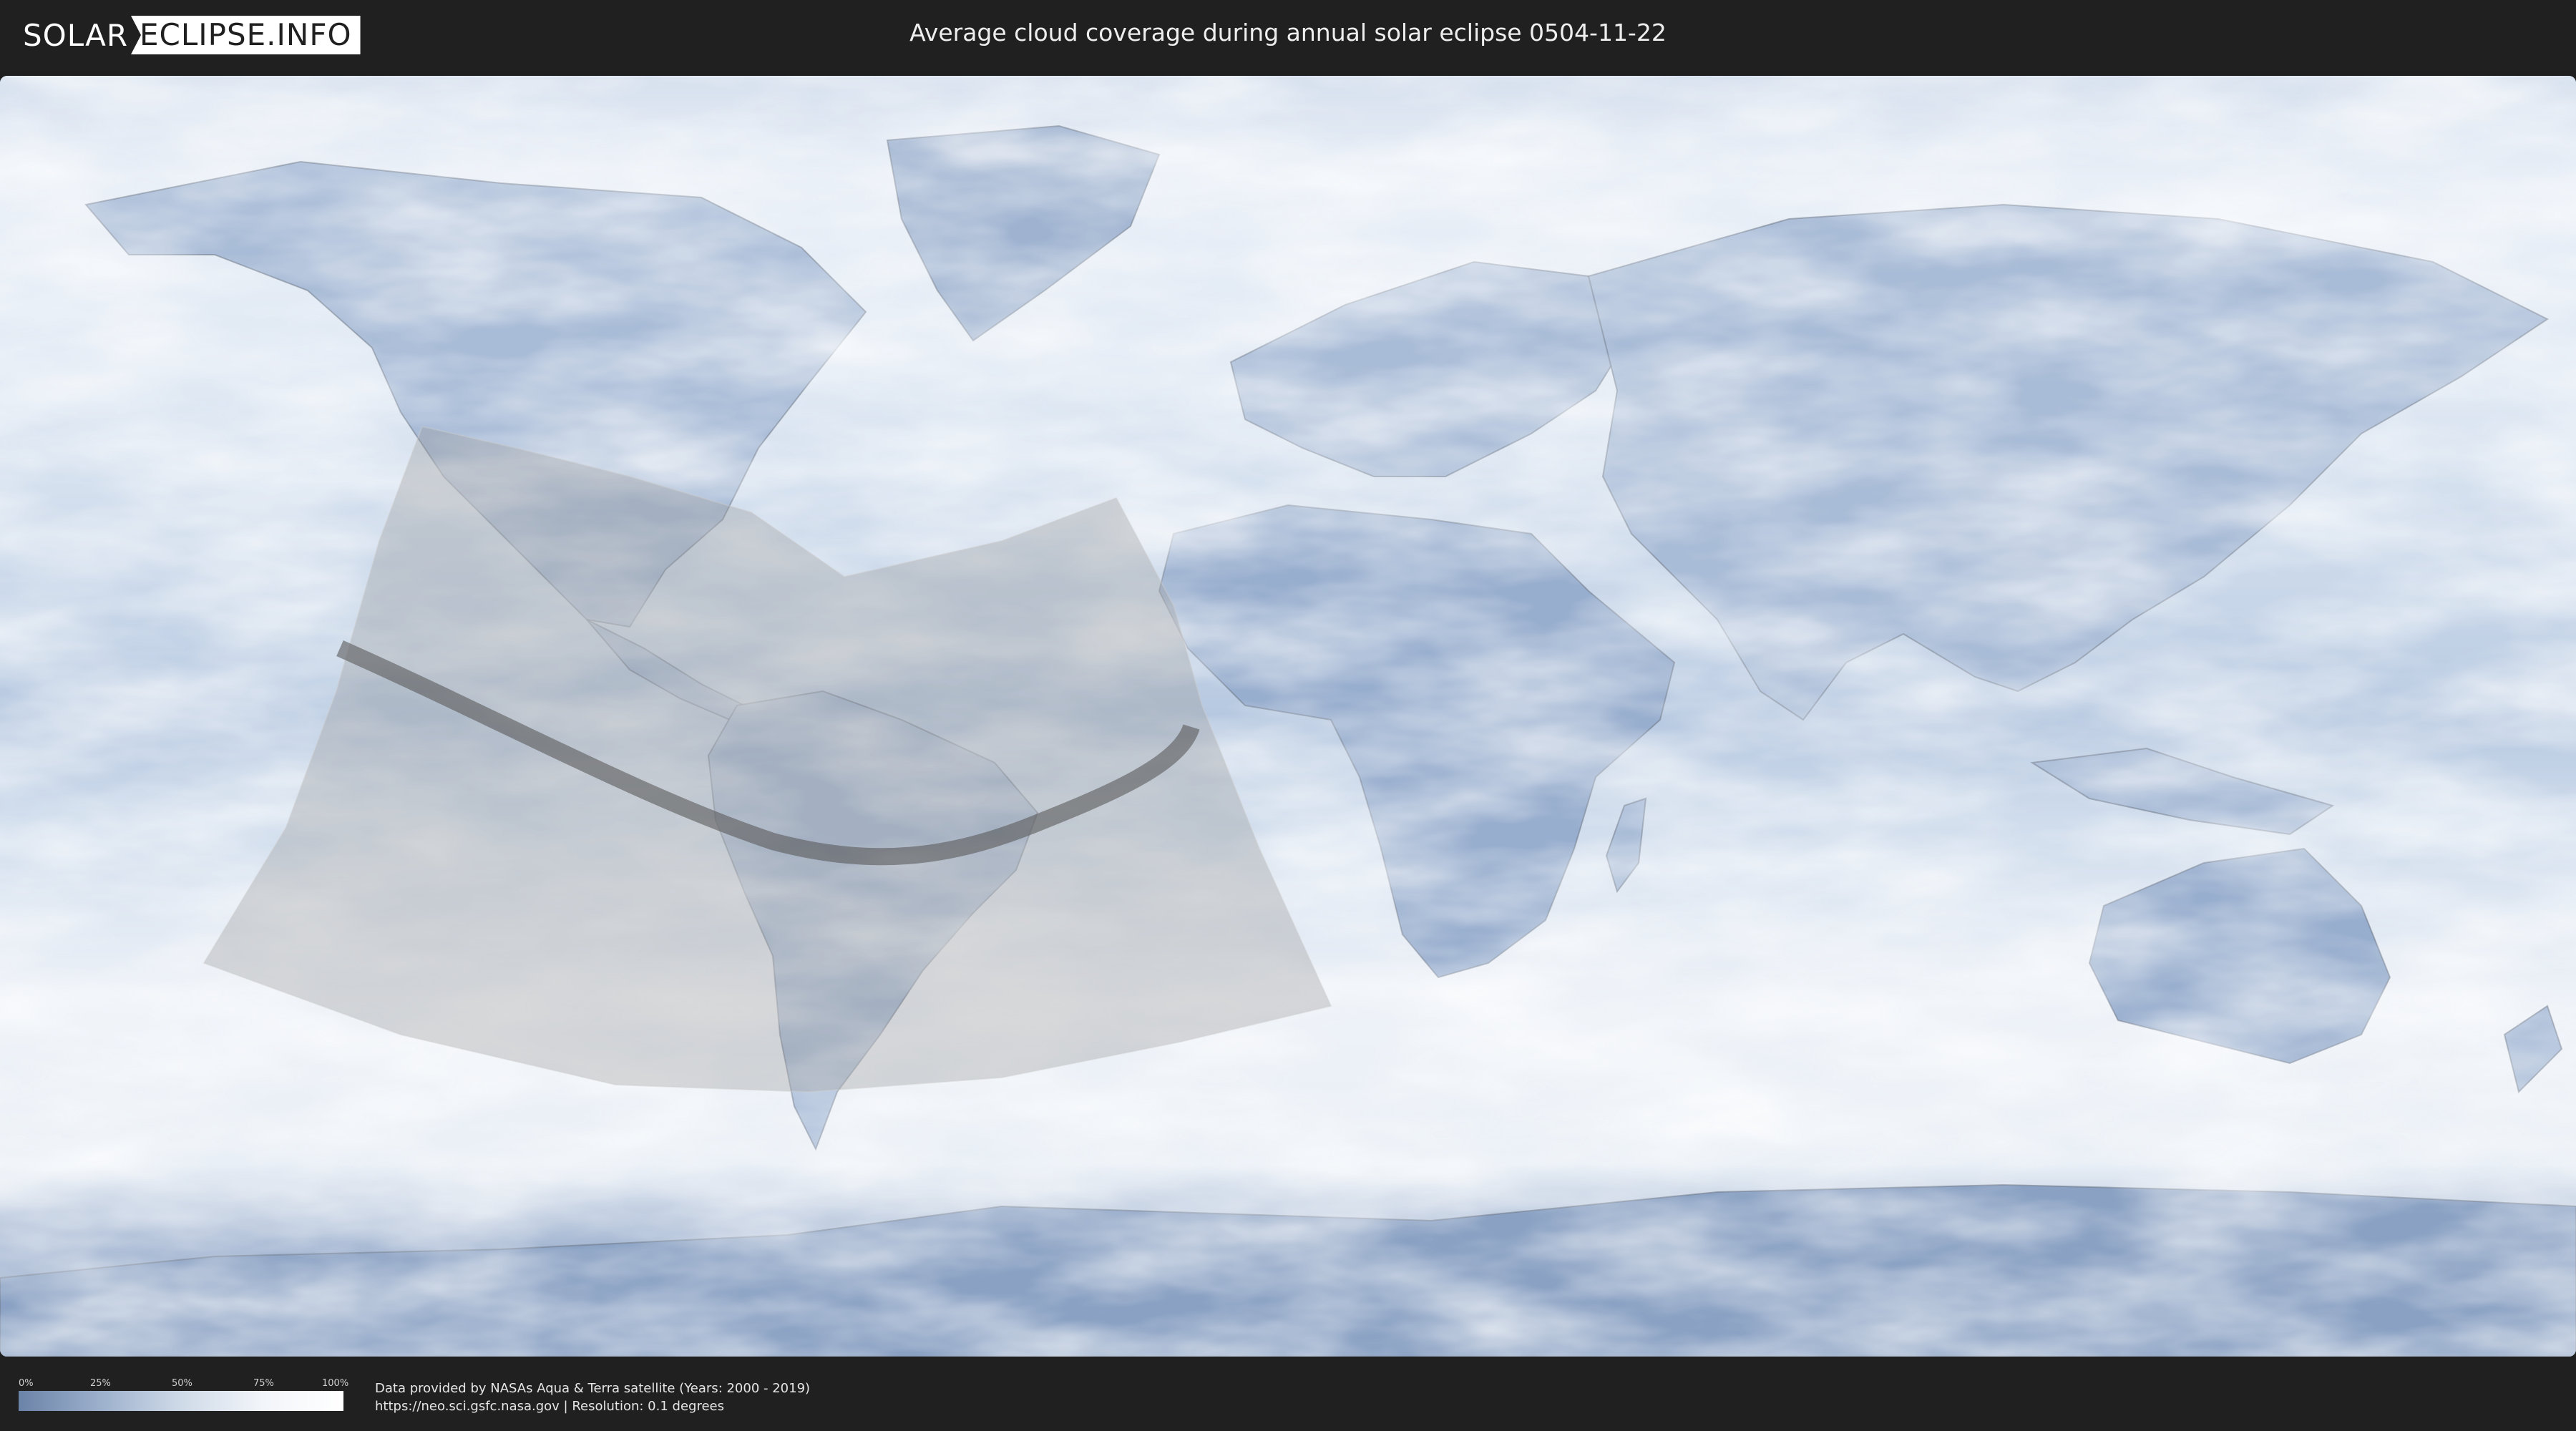 This screenshot has height=1431, width=2576. What do you see at coordinates (26, 1384) in the screenshot?
I see `legend-tick-0: 0%` at bounding box center [26, 1384].